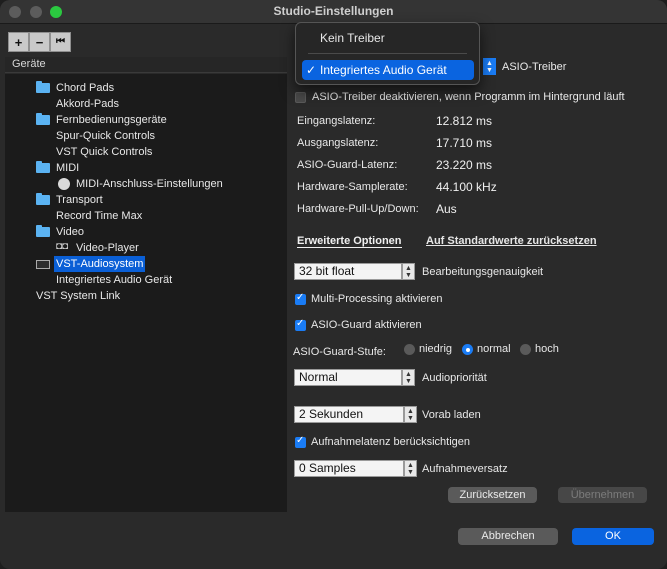 The image size is (667, 569). I want to click on video-icon: ◘◘, so click(62, 246).